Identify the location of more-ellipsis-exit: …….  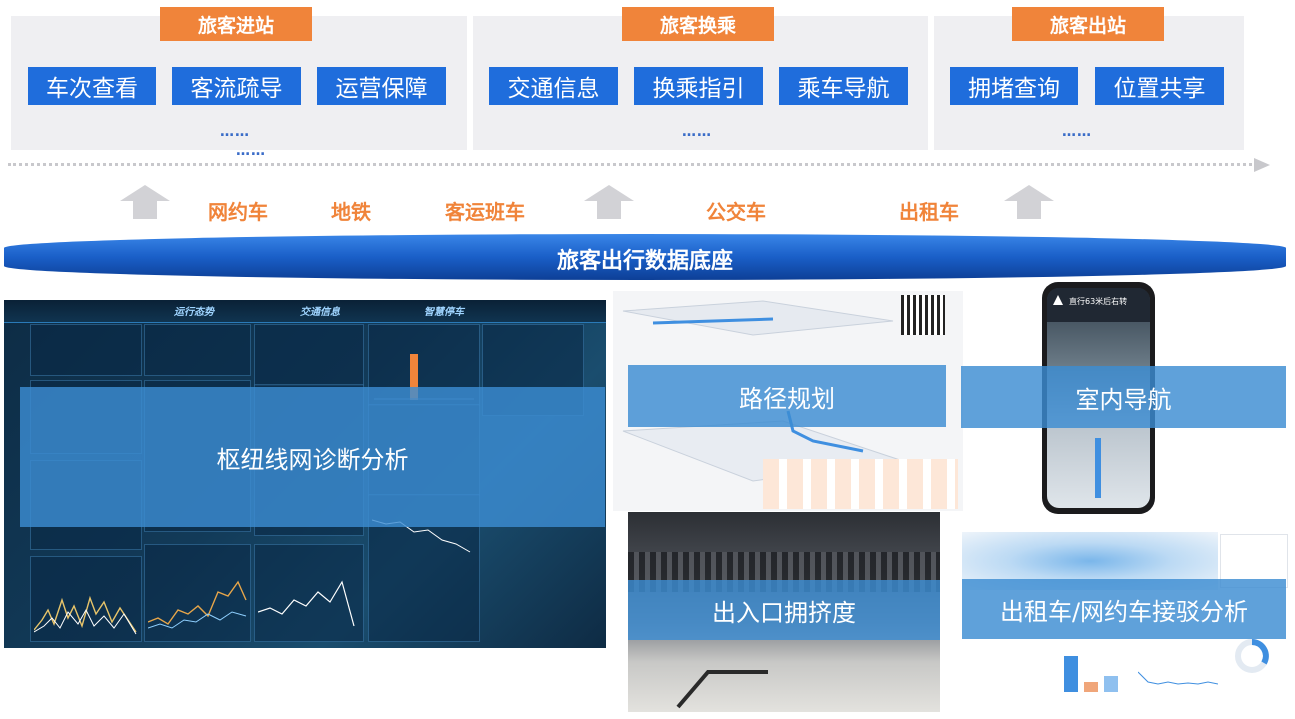
(1077, 132).